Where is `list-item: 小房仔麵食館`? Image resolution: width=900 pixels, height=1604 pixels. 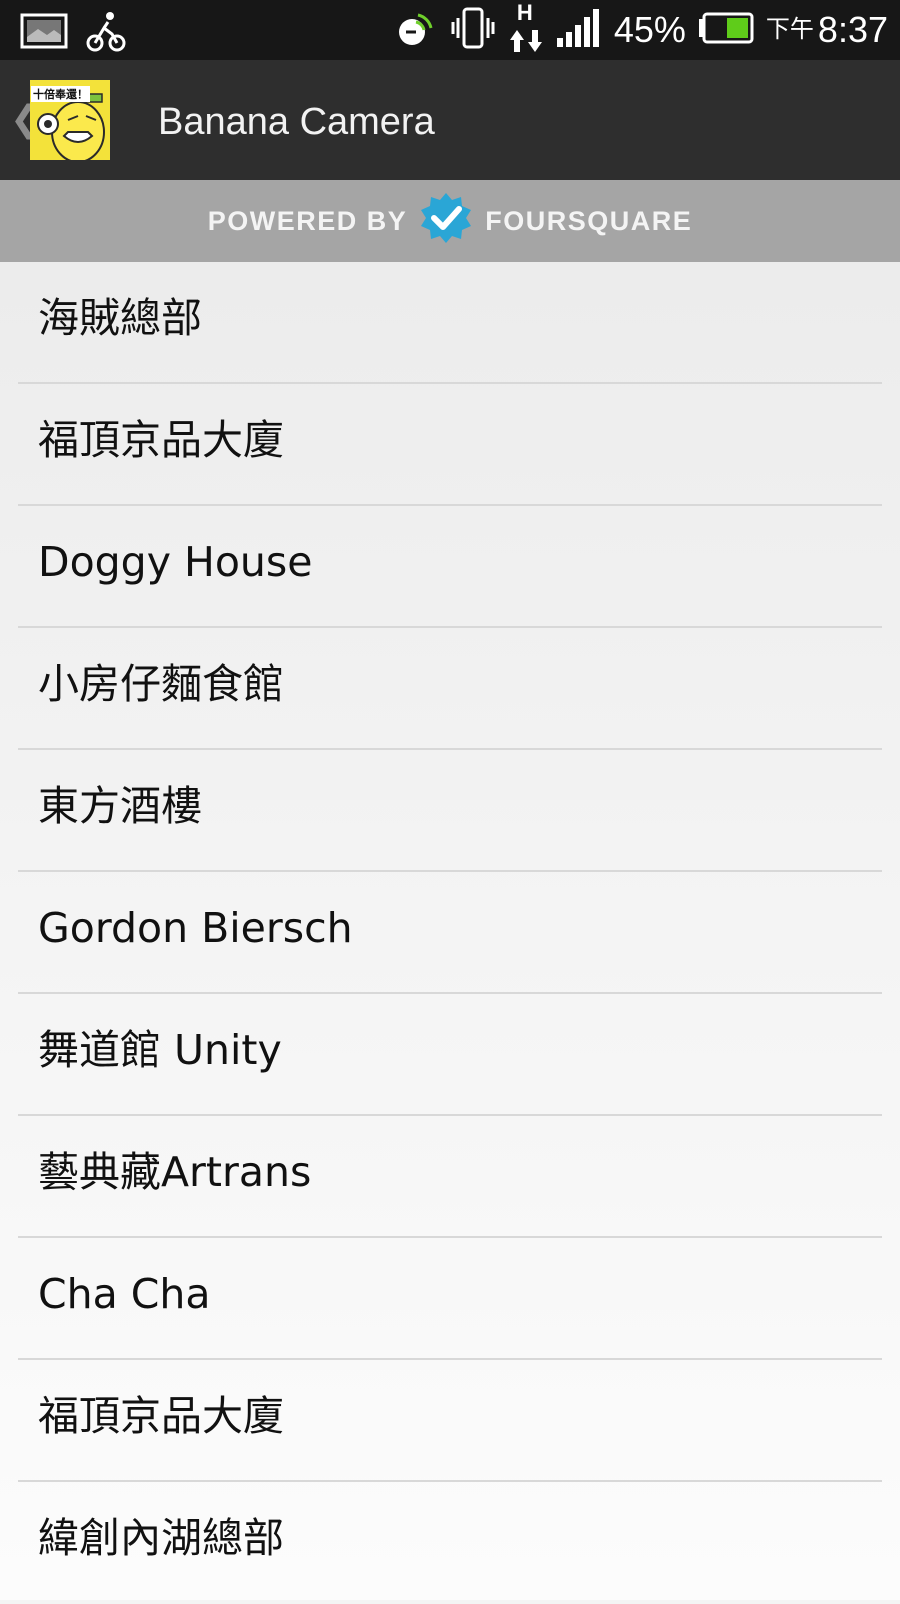
list-item: 小房仔麵食館 is located at coordinates (450, 689).